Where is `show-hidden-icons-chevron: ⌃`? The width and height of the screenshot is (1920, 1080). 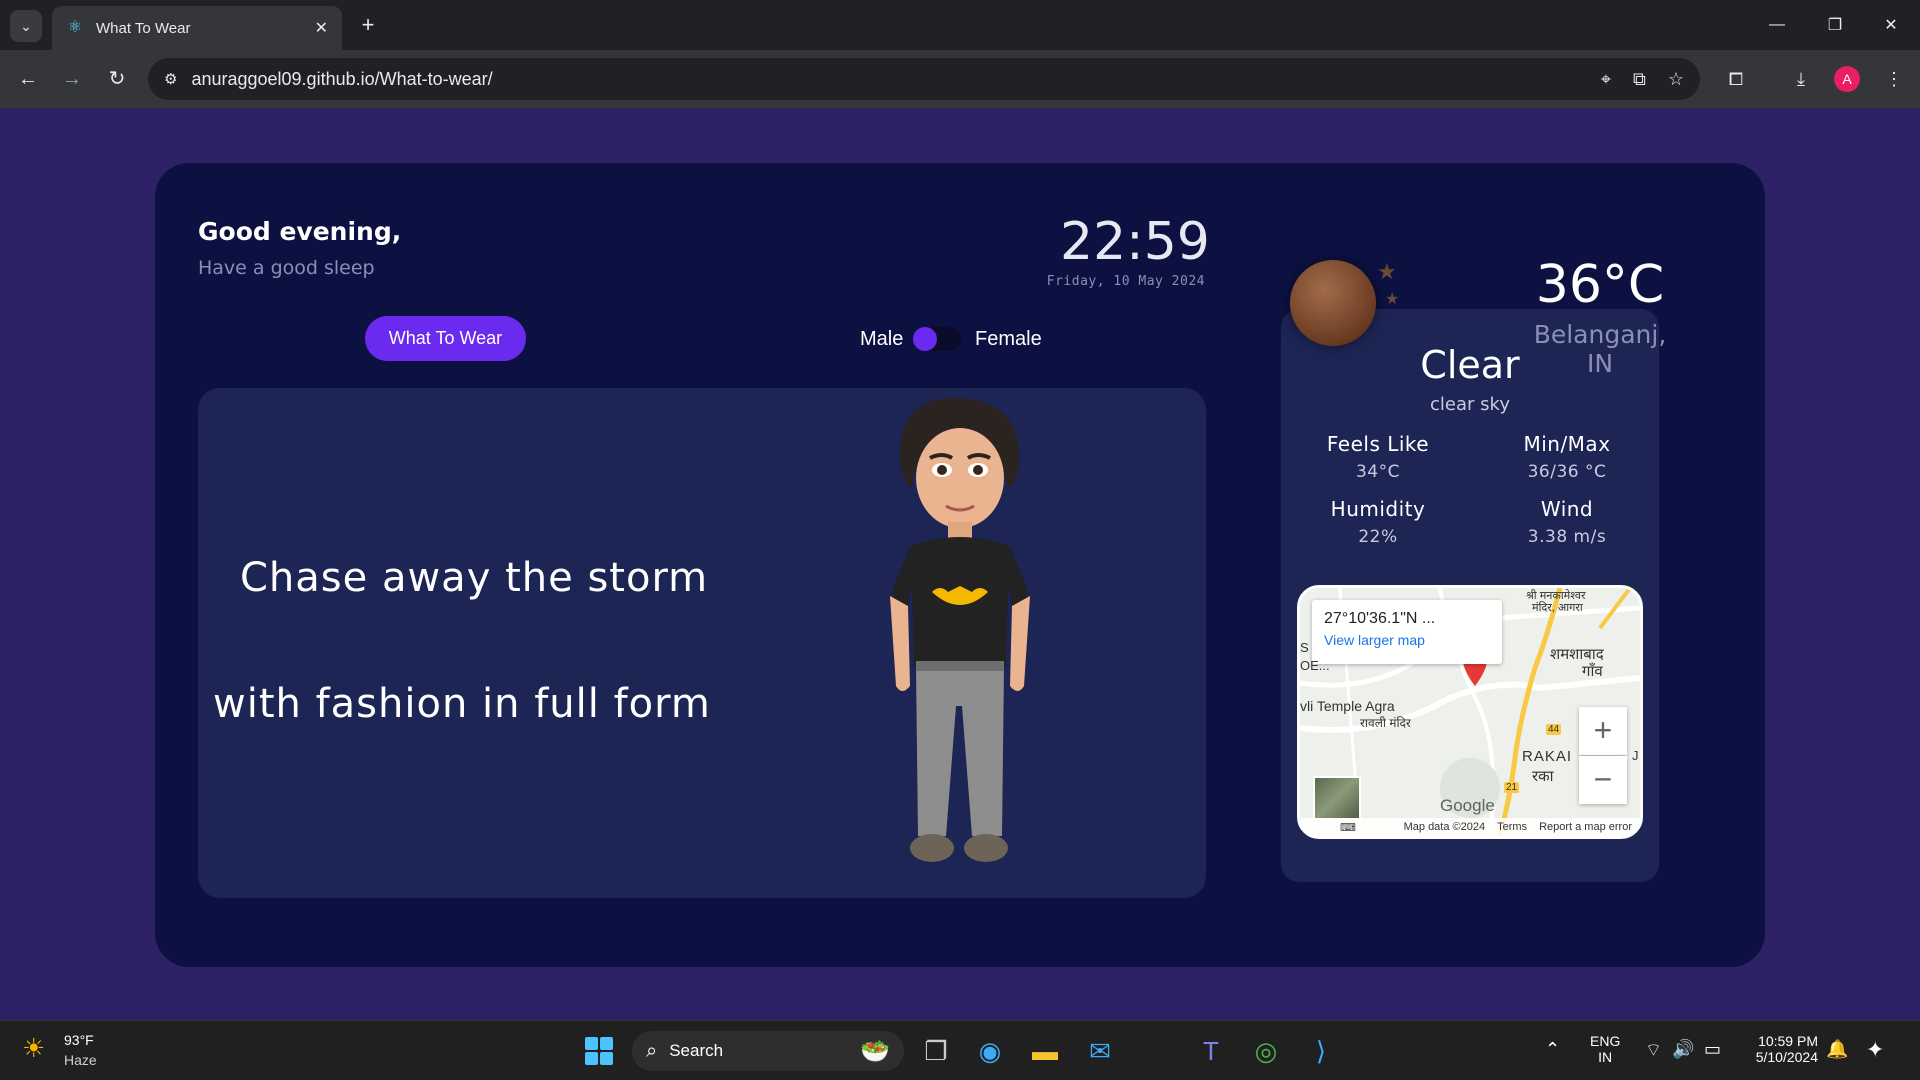
show-hidden-icons-chevron: ⌃ is located at coordinates (1552, 1049).